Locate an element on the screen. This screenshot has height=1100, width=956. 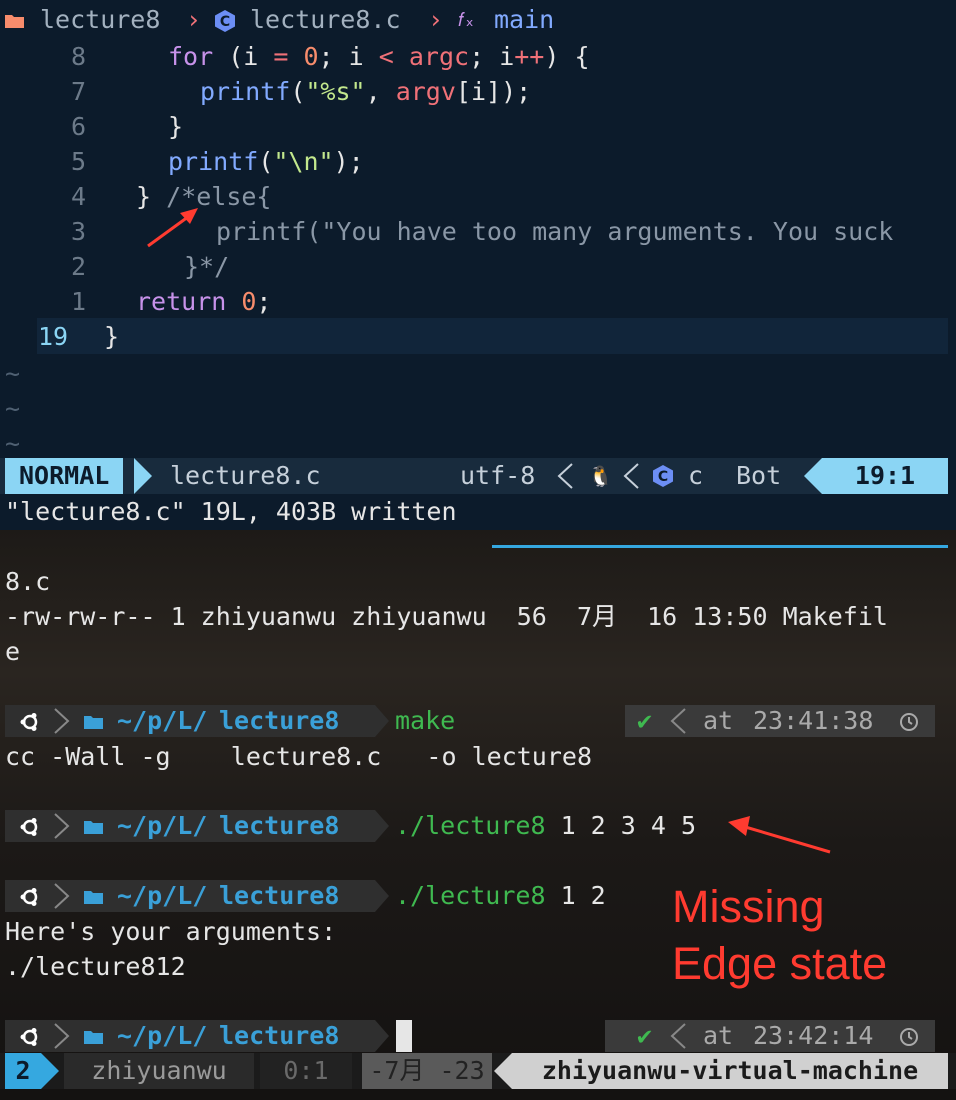
status-filename: lecture8.c is located at coordinates (245, 475).